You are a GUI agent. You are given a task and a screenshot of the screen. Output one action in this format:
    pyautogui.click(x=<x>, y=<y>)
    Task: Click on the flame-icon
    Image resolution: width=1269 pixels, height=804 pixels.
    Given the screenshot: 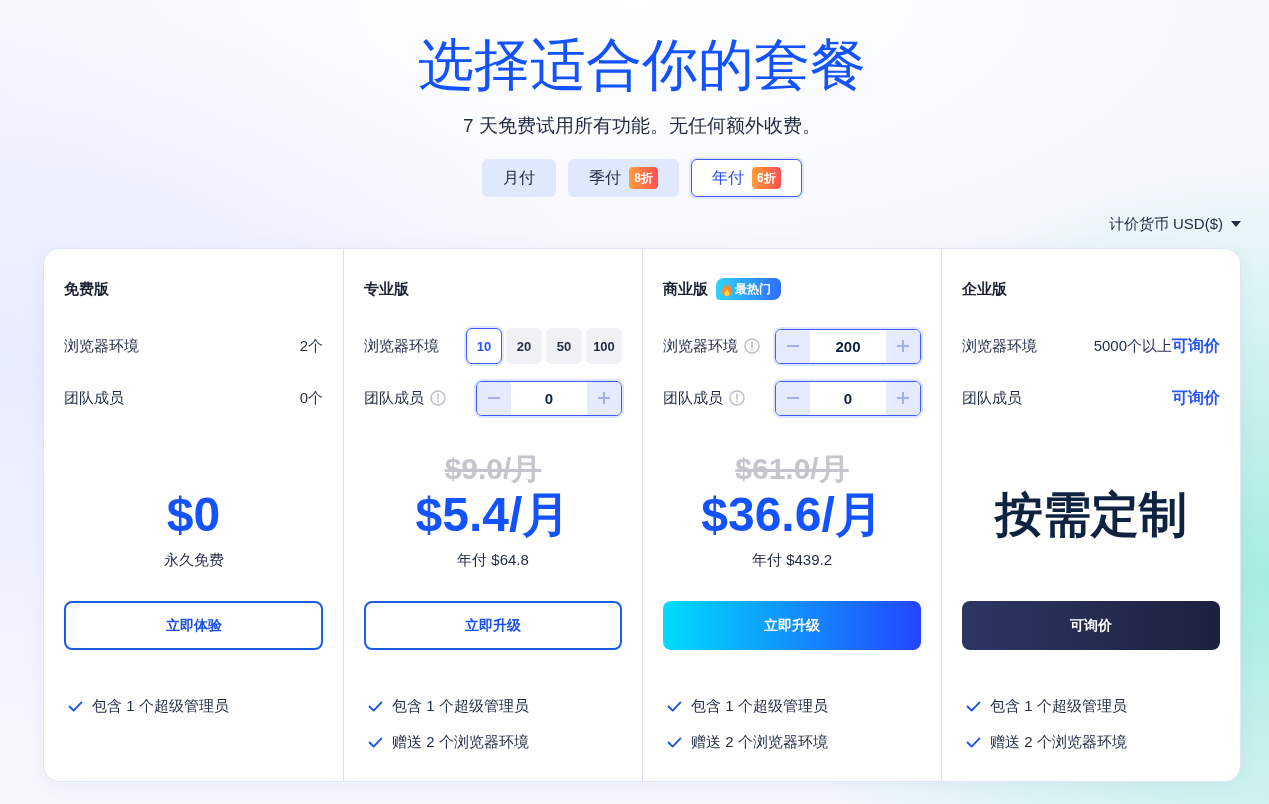 What is the action you would take?
    pyautogui.click(x=727, y=289)
    